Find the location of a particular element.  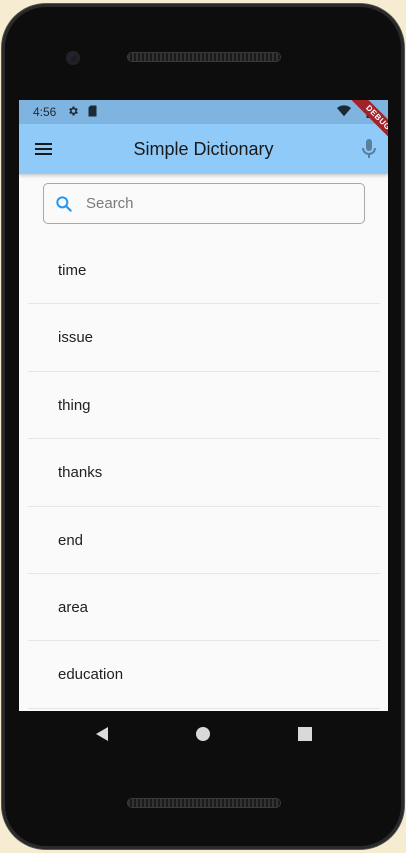

nav-recents-button is located at coordinates (305, 734).